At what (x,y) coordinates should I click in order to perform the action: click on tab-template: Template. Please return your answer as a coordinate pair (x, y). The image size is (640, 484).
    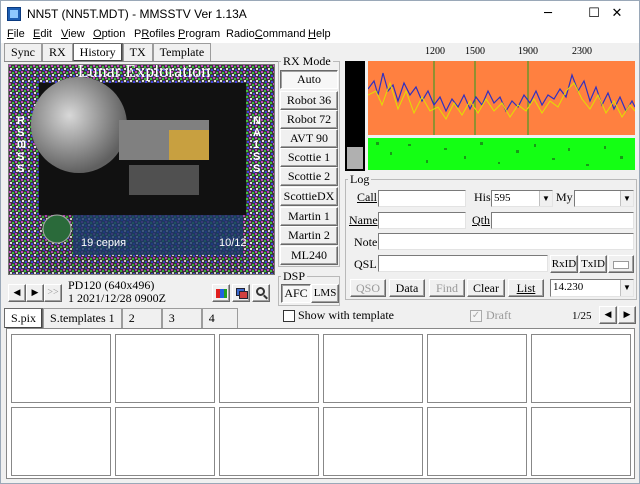
    Looking at the image, I should click on (182, 52).